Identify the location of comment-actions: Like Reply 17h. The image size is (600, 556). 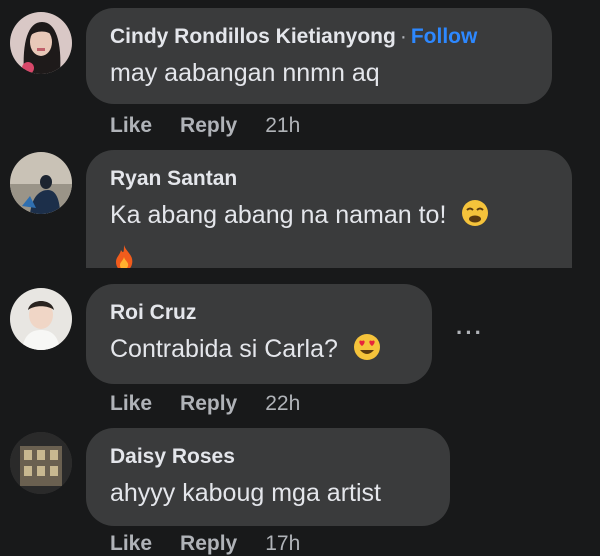
(219, 544).